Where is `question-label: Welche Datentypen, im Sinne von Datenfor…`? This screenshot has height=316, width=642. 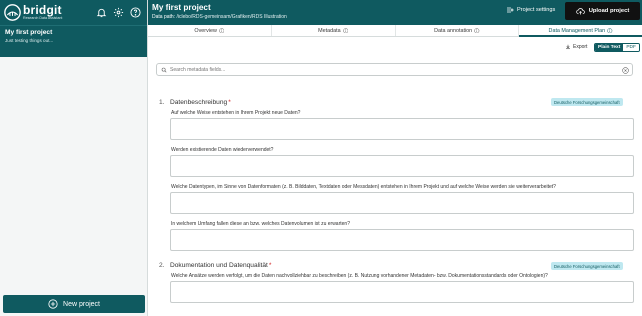 question-label: Welche Datentypen, im Sinne von Datenfor… is located at coordinates (363, 187).